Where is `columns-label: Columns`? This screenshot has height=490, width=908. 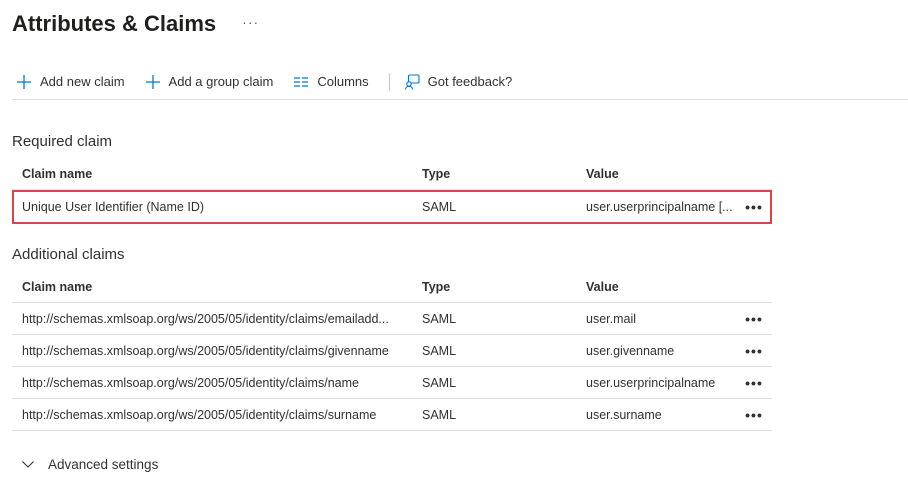
columns-label: Columns is located at coordinates (343, 81).